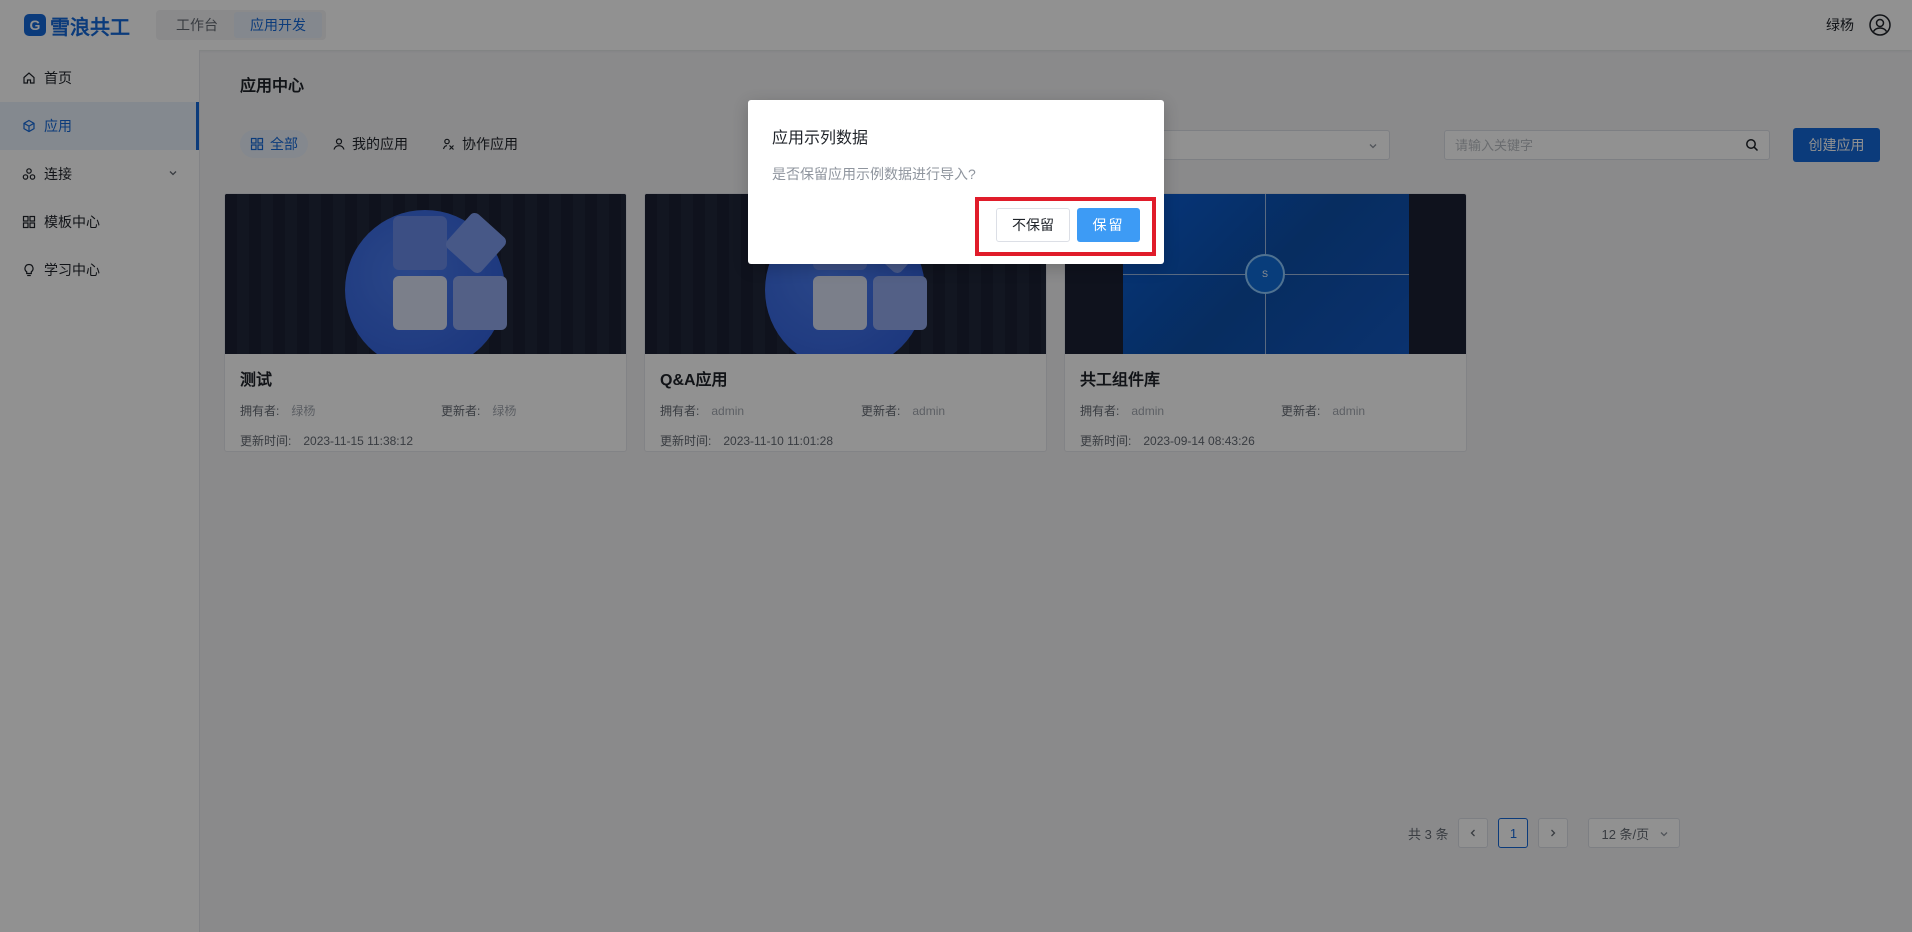 Image resolution: width=1912 pixels, height=932 pixels. Describe the element at coordinates (1108, 225) in the screenshot. I see `keep-button: 保留` at that location.